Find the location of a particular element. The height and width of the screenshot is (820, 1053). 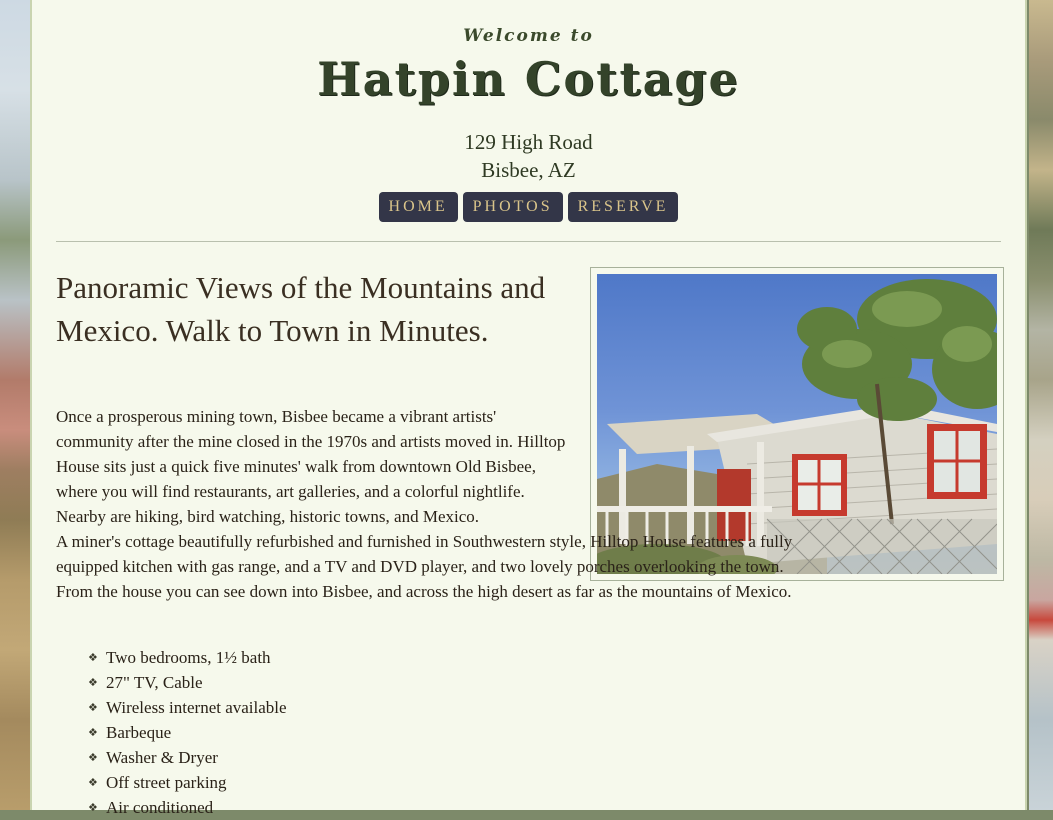

site-title: Hatpin Cottage is located at coordinates (528, 79).